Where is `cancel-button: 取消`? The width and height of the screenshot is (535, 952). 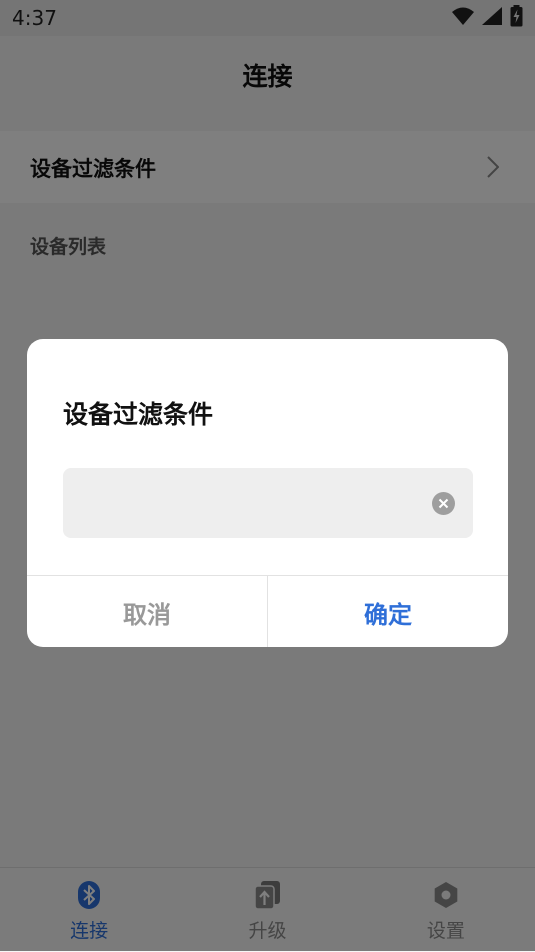
cancel-button: 取消 is located at coordinates (147, 611).